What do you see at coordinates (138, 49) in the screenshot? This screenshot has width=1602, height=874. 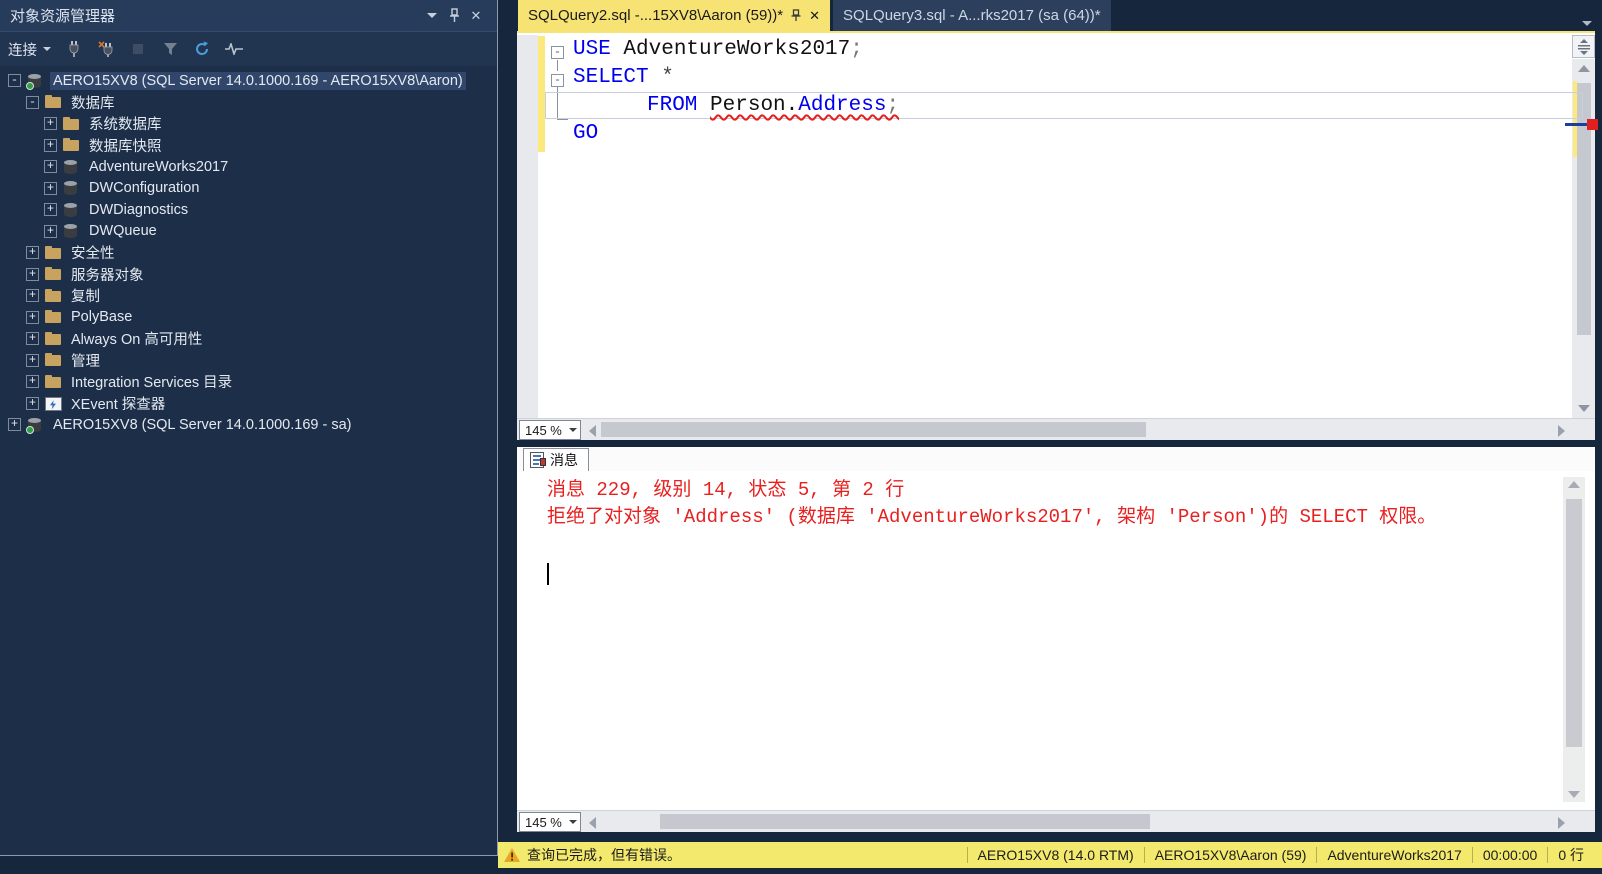 I see `disabled-square-icon` at bounding box center [138, 49].